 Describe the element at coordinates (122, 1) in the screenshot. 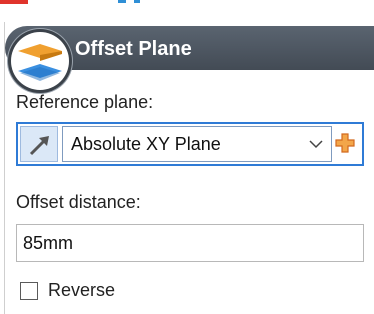

I see `blue-accent` at that location.